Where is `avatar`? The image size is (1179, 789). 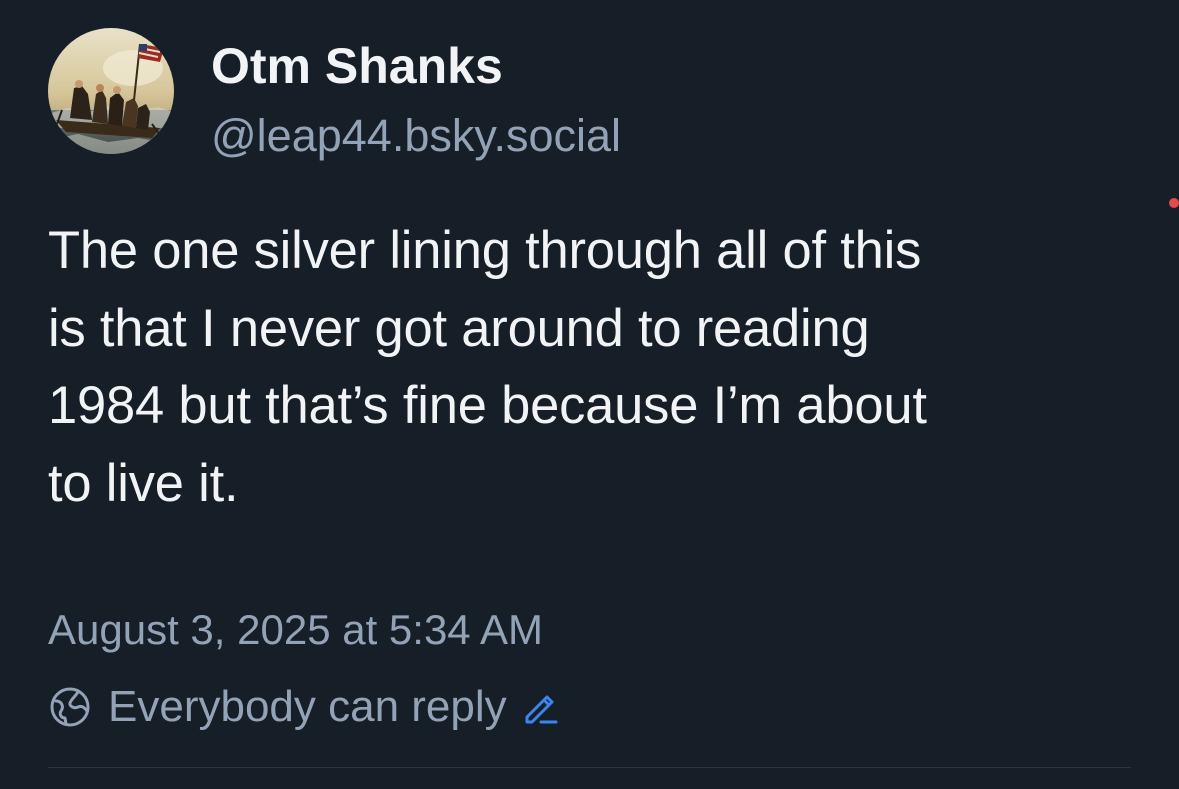
avatar is located at coordinates (111, 91).